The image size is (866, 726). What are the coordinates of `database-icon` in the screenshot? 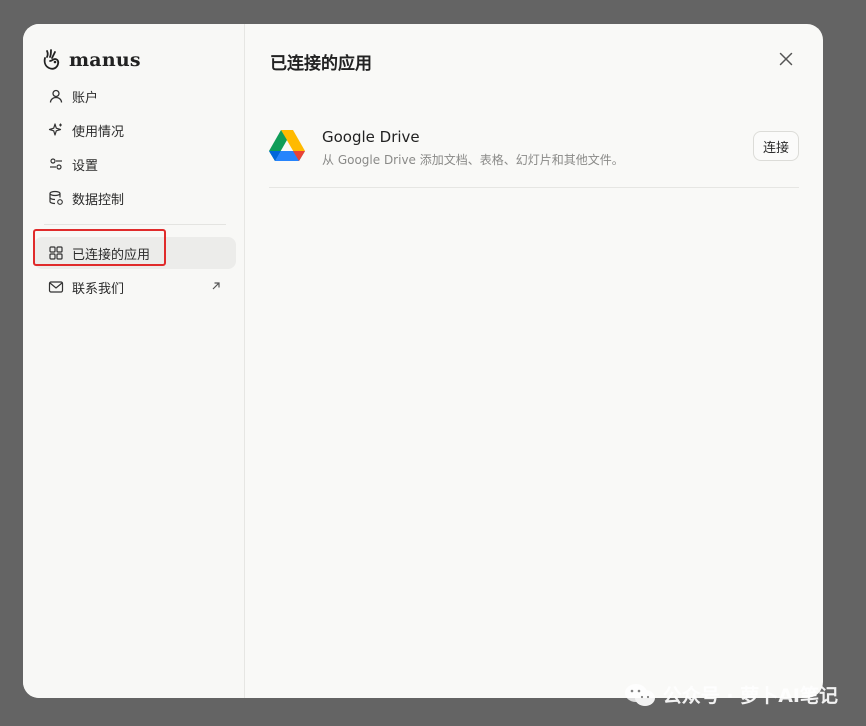 It's located at (56, 198).